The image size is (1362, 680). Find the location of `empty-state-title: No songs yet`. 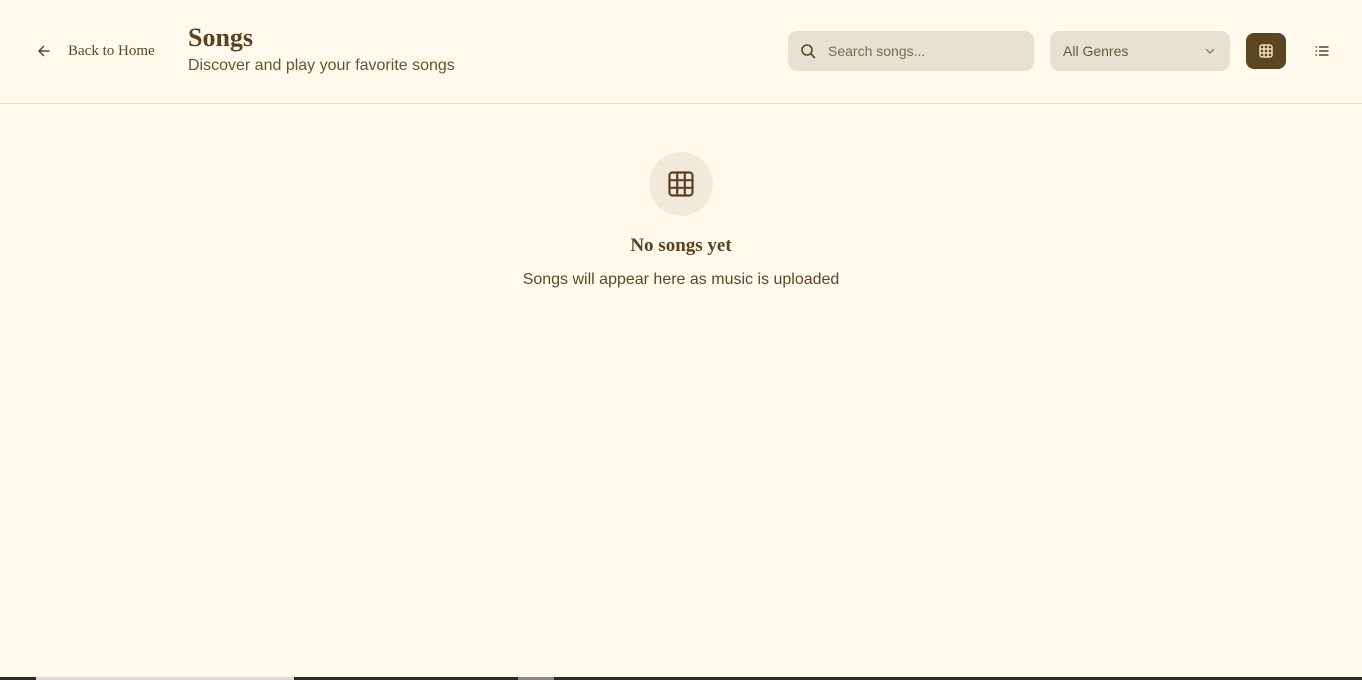

empty-state-title: No songs yet is located at coordinates (681, 245).